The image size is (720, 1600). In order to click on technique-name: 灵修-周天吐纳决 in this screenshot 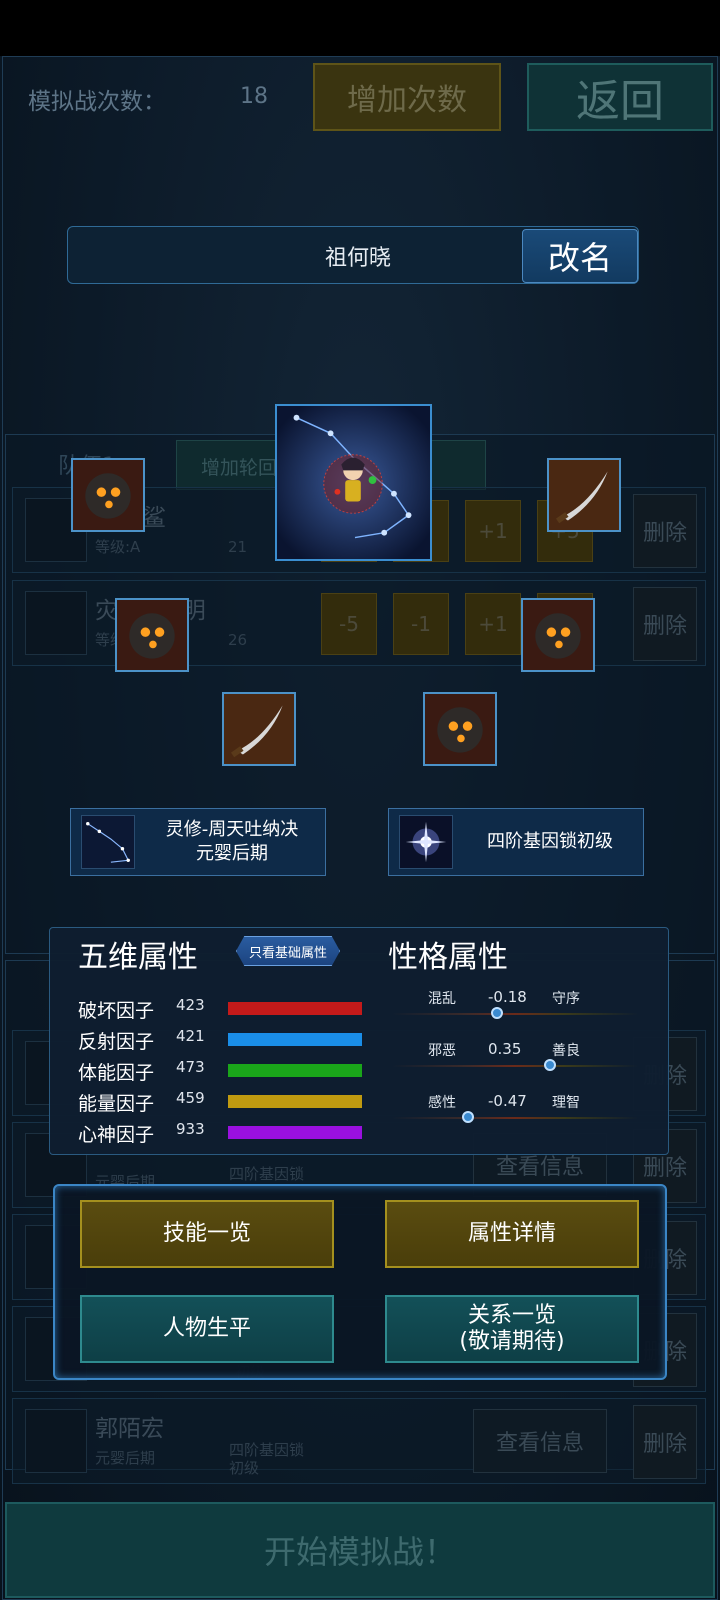, I will do `click(232, 829)`.